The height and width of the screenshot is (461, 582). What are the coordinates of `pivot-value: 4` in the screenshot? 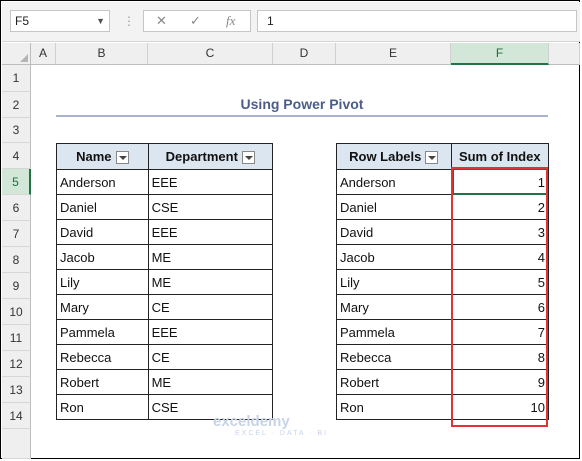 It's located at (500, 257).